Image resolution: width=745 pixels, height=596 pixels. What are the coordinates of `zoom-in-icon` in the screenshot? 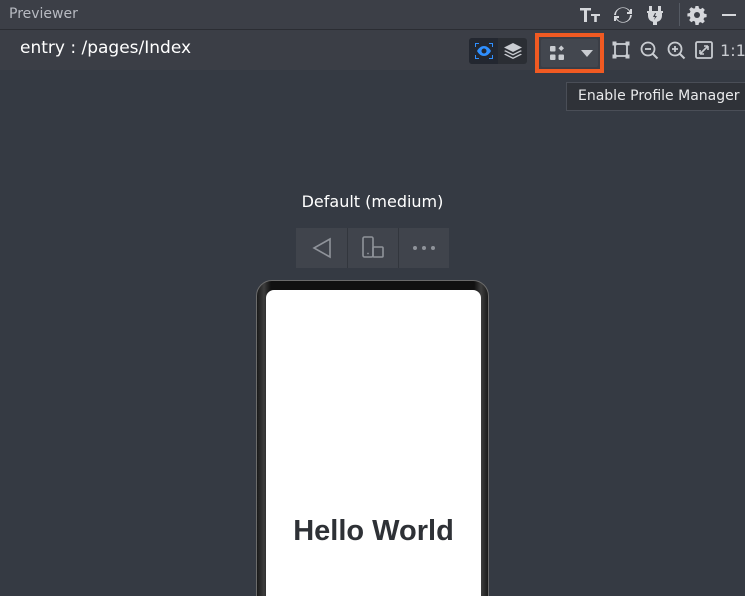 It's located at (676, 50).